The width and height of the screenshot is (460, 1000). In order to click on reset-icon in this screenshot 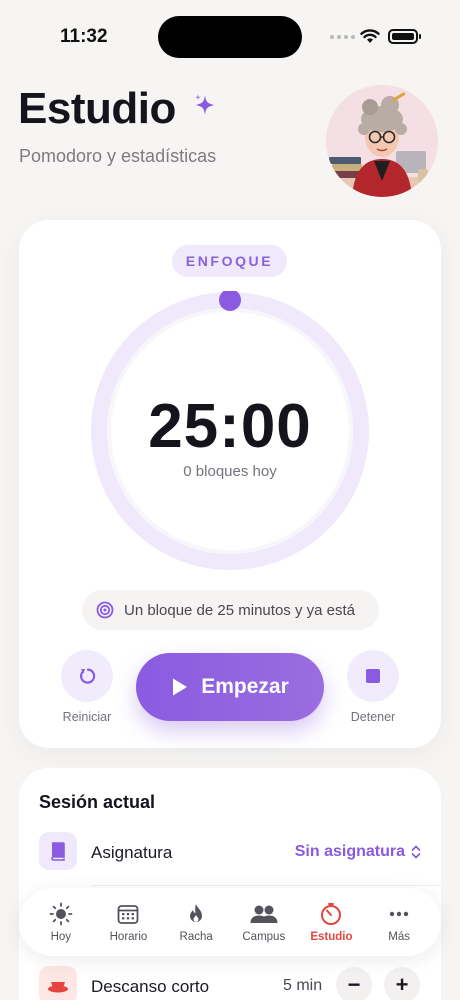, I will do `click(88, 676)`.